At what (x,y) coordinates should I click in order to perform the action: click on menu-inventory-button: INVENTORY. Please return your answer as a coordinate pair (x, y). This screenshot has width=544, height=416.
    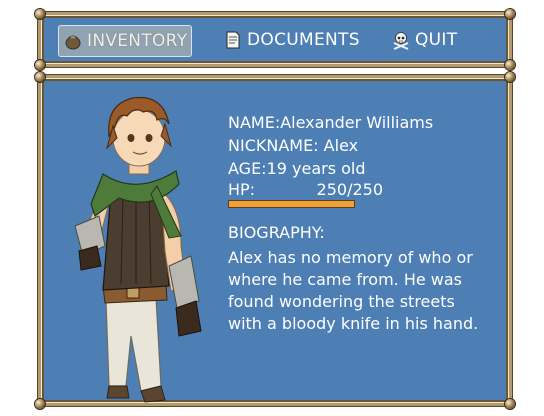
    Looking at the image, I should click on (125, 41).